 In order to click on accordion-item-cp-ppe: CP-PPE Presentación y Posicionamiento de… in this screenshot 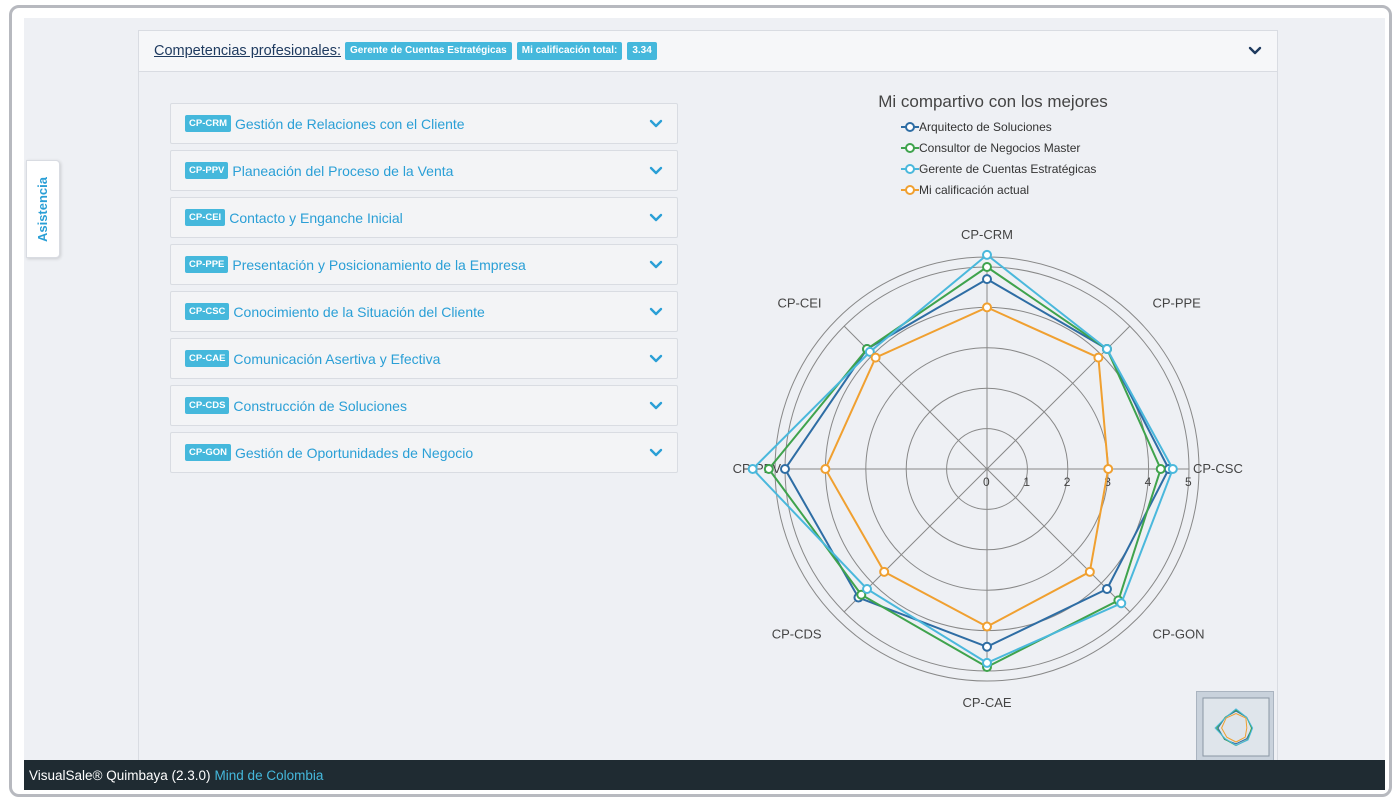, I will do `click(424, 264)`.